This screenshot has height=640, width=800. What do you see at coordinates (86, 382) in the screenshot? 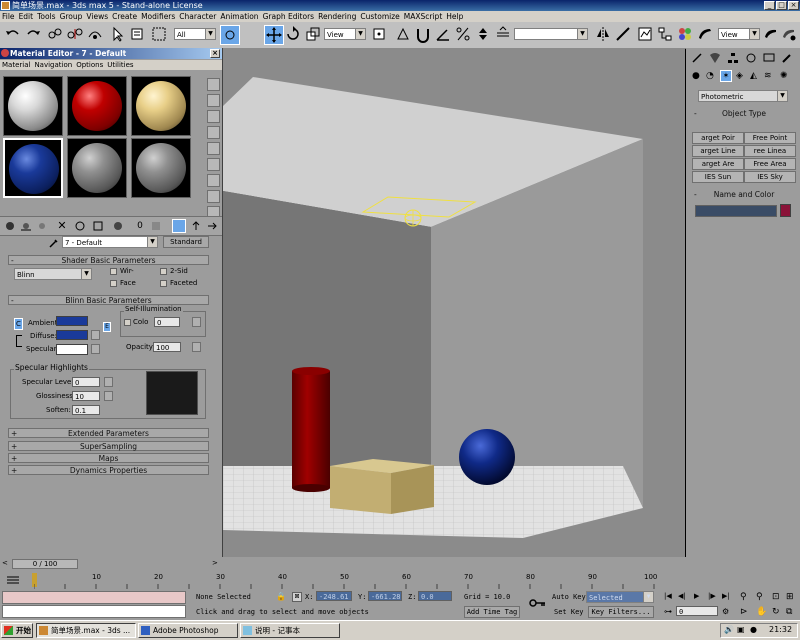
I see `specular-level-spinner: 0` at bounding box center [86, 382].